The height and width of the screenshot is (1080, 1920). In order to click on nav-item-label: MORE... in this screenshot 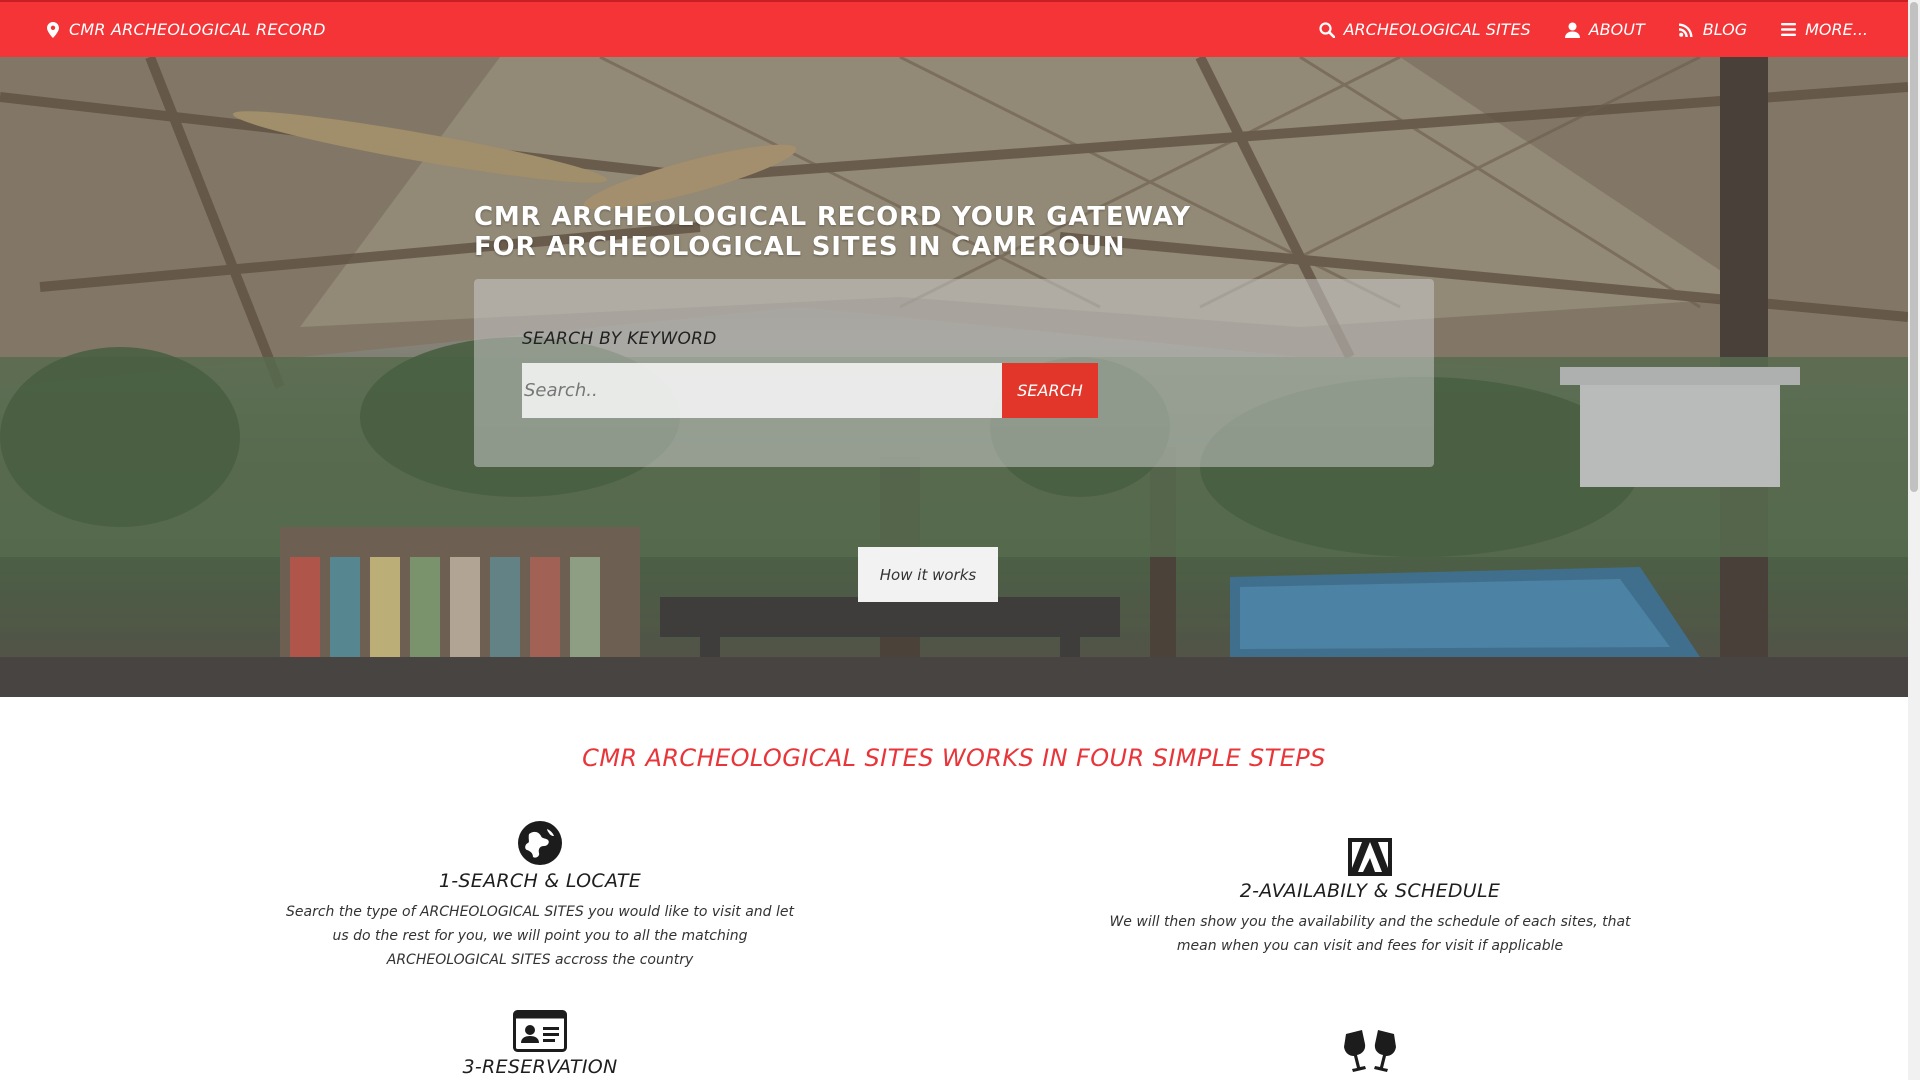, I will do `click(1836, 29)`.